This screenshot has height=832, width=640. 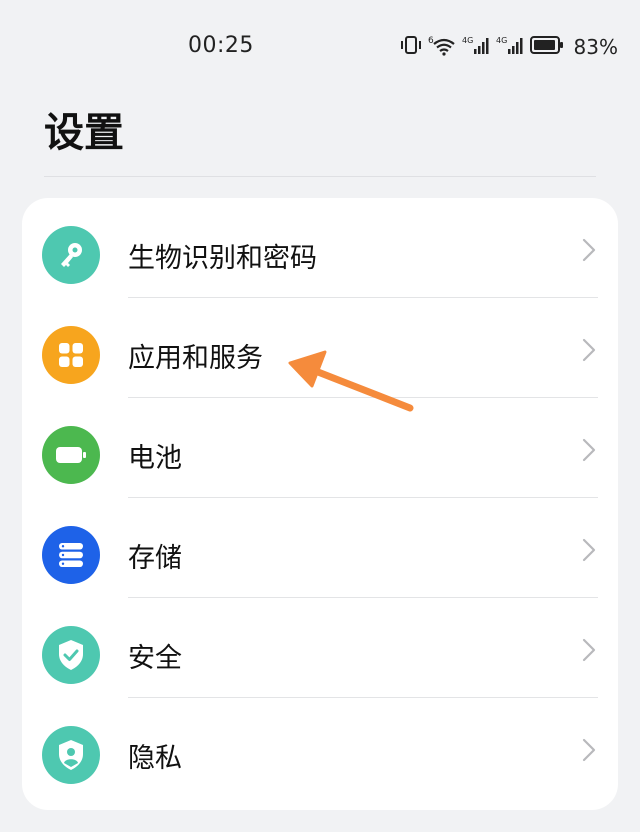 I want to click on key-icon, so click(x=71, y=255).